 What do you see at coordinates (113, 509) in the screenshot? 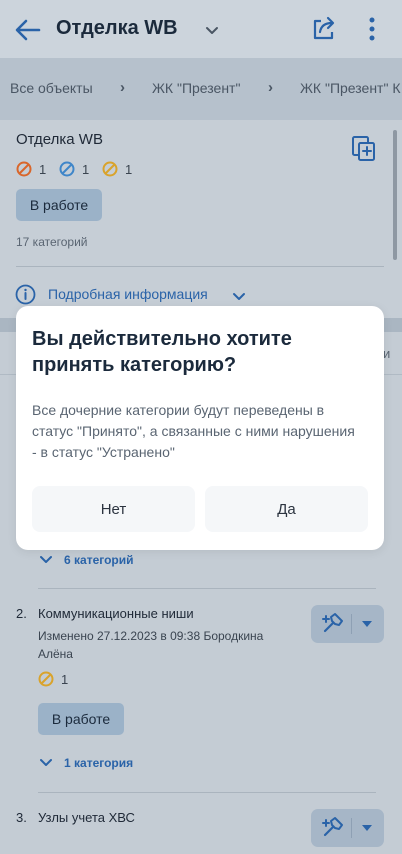
I see `no-button: Нет` at bounding box center [113, 509].